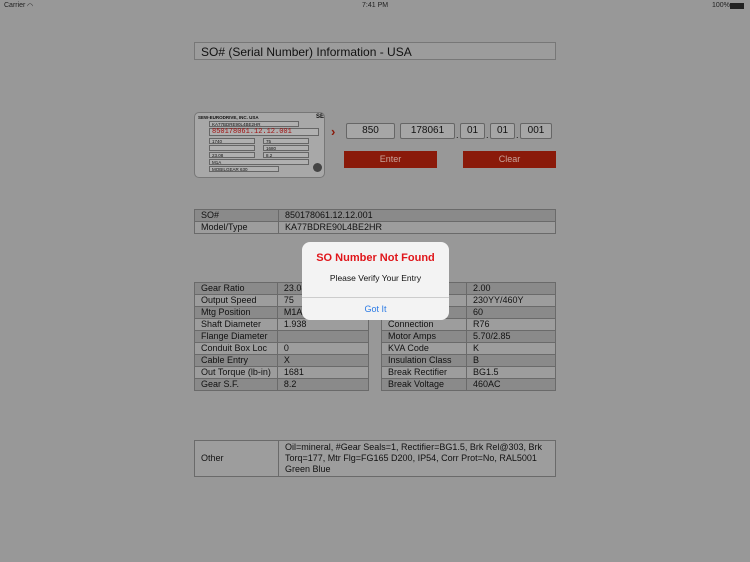 This screenshot has height=562, width=750. I want to click on cell-label: KVA Code, so click(424, 348).